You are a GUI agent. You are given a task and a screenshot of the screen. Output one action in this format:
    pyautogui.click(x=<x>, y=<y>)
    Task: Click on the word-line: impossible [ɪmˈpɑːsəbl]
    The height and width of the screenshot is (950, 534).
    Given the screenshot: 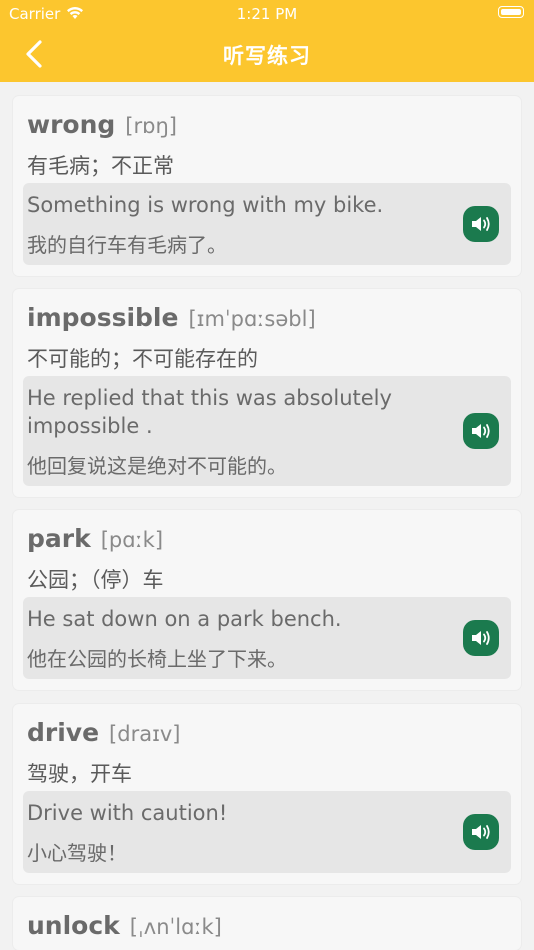 What is the action you would take?
    pyautogui.click(x=171, y=317)
    